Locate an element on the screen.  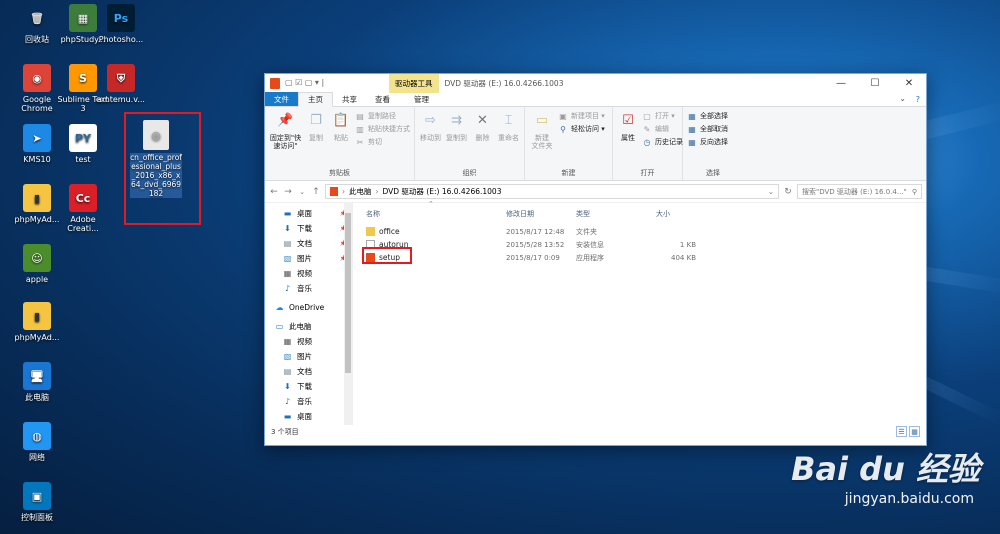
large-icons-view-icon: ▦ is located at coordinates (914, 431).